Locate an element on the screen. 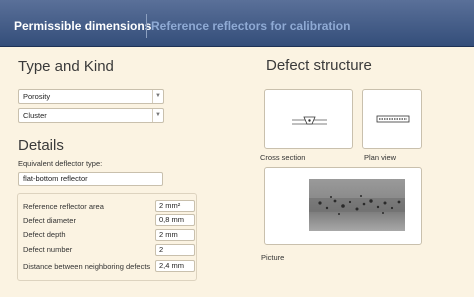 Image resolution: width=474 pixels, height=297 pixels. type-select: Porosity ▼ is located at coordinates (91, 96).